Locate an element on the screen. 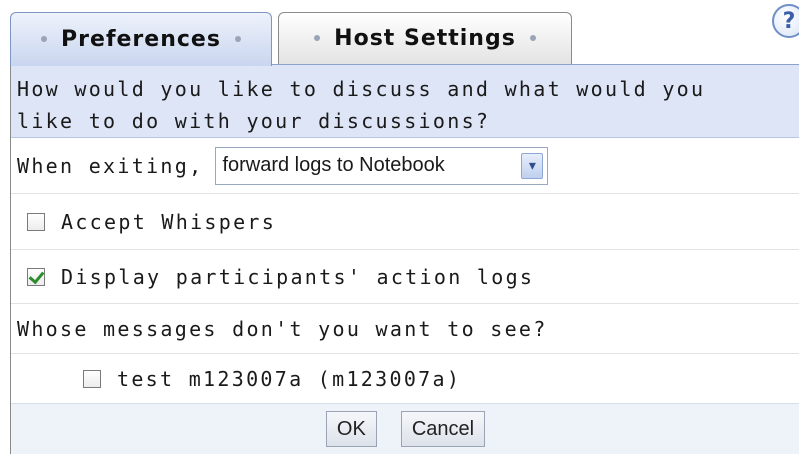 This screenshot has height=454, width=799. participant-checkbox is located at coordinates (92, 378).